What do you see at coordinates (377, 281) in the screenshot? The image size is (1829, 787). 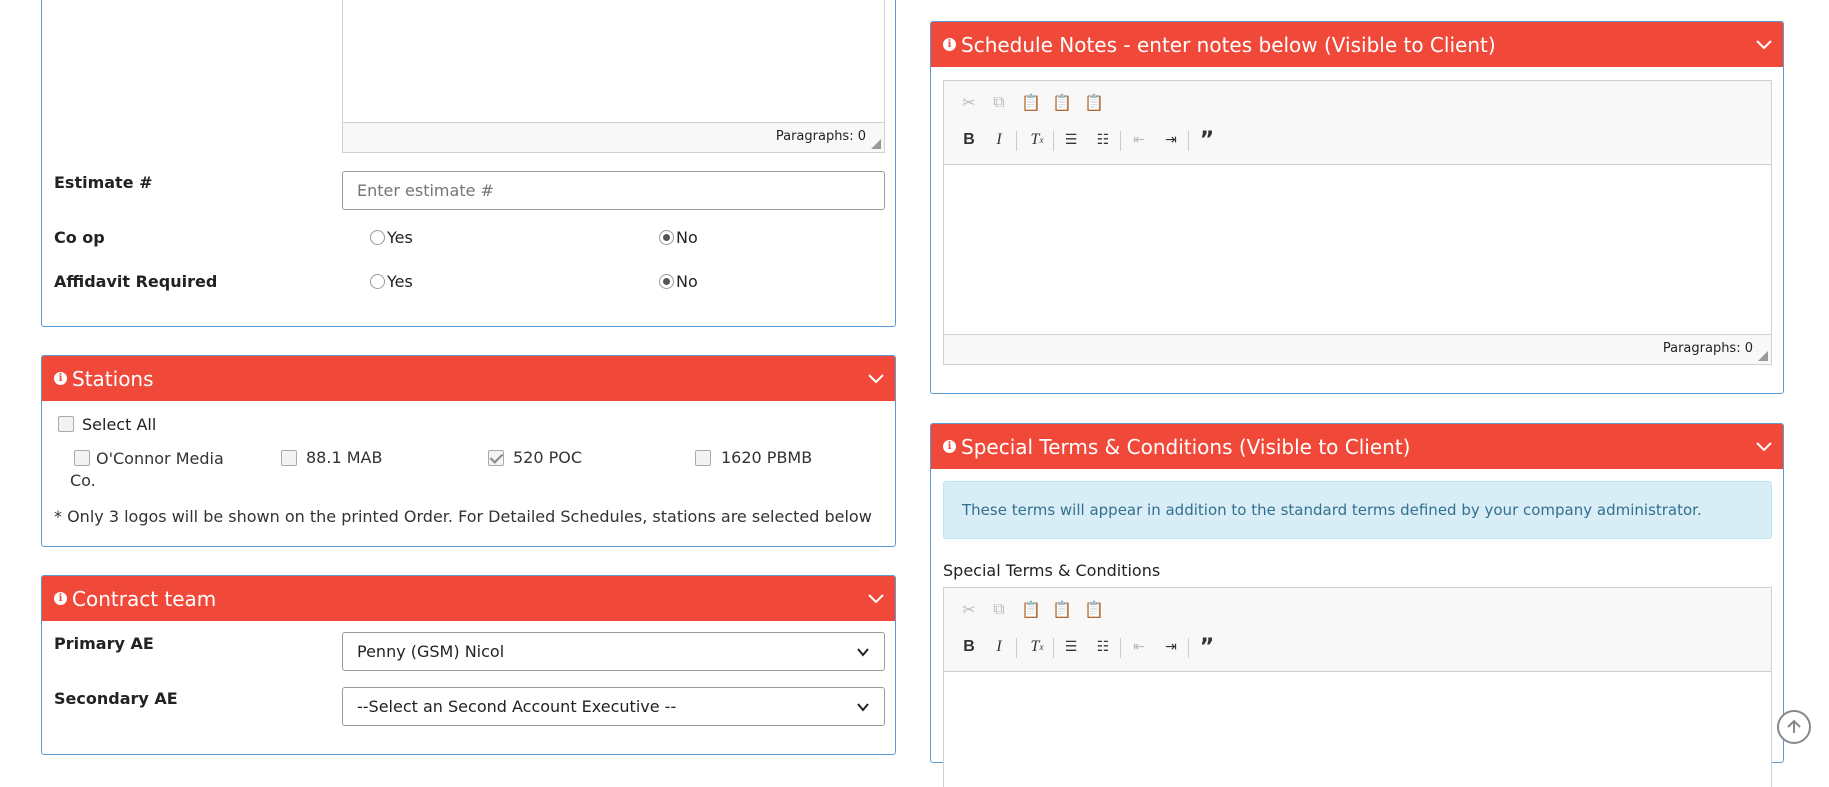 I see `affidavit-yes-radio` at bounding box center [377, 281].